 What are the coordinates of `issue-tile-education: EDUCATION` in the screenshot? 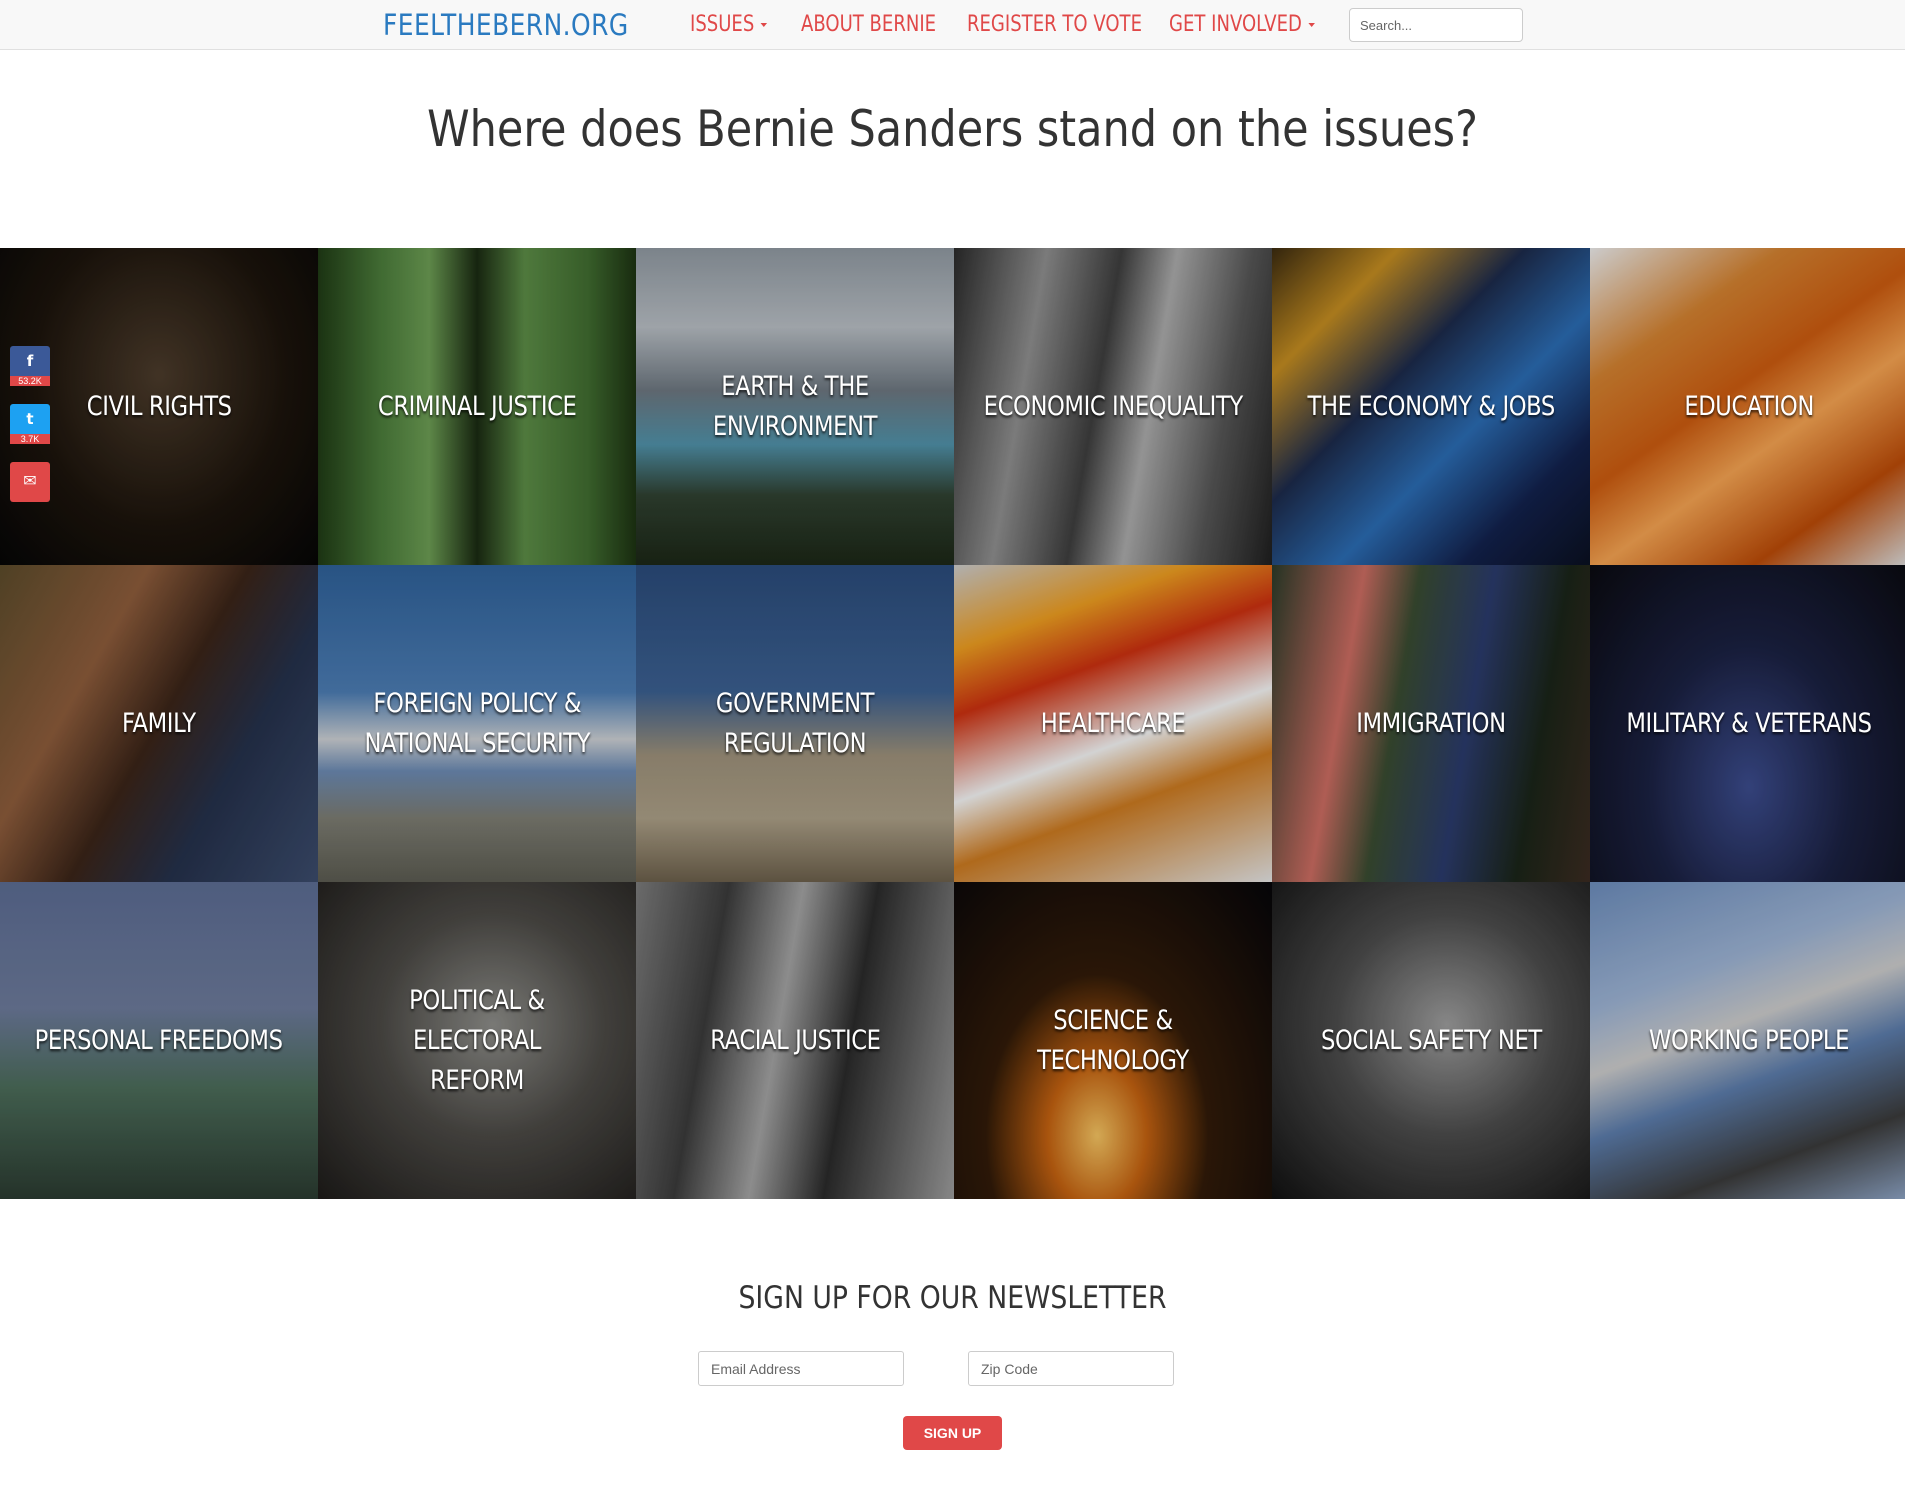 It's located at (1747, 406).